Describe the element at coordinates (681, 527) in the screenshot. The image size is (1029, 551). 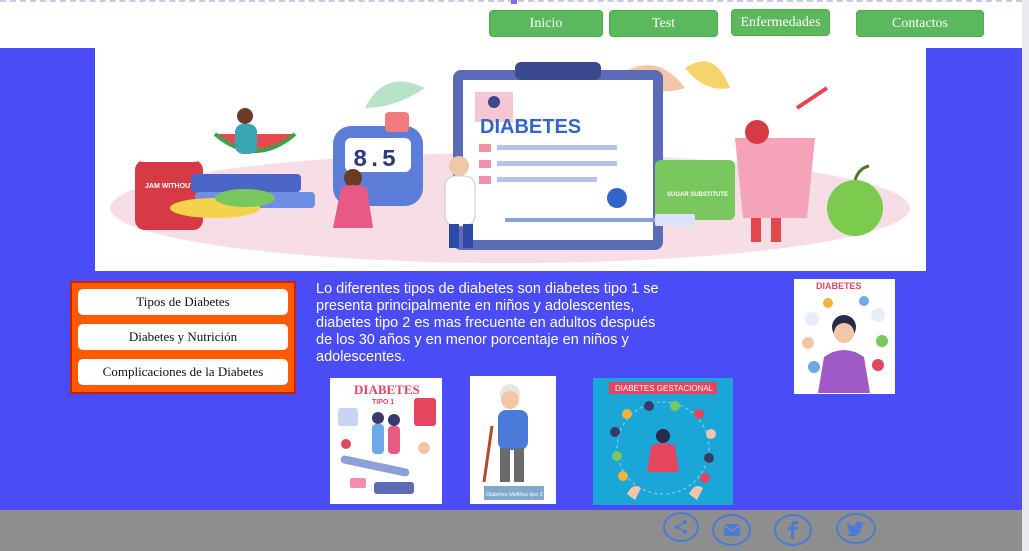
I see `share-icon` at that location.